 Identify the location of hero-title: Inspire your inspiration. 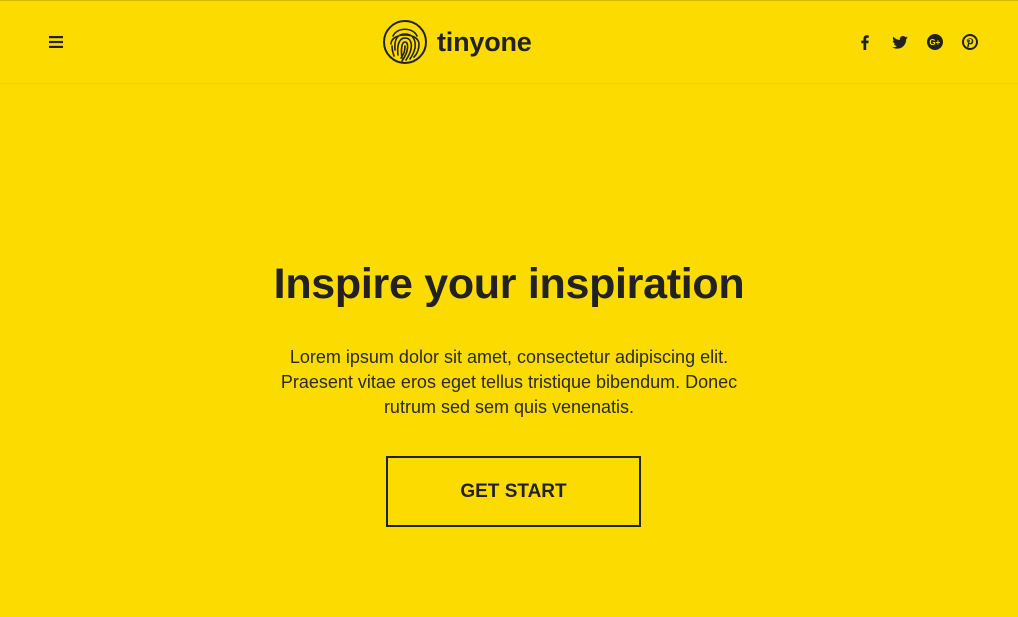
(509, 284).